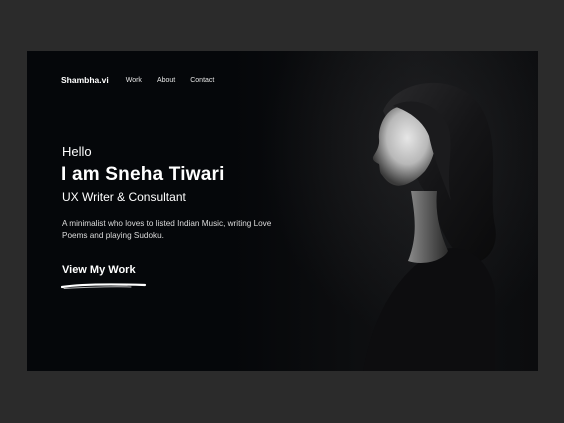 The width and height of the screenshot is (564, 423). What do you see at coordinates (124, 197) in the screenshot?
I see `hero-role: UX Writer & Consultant` at bounding box center [124, 197].